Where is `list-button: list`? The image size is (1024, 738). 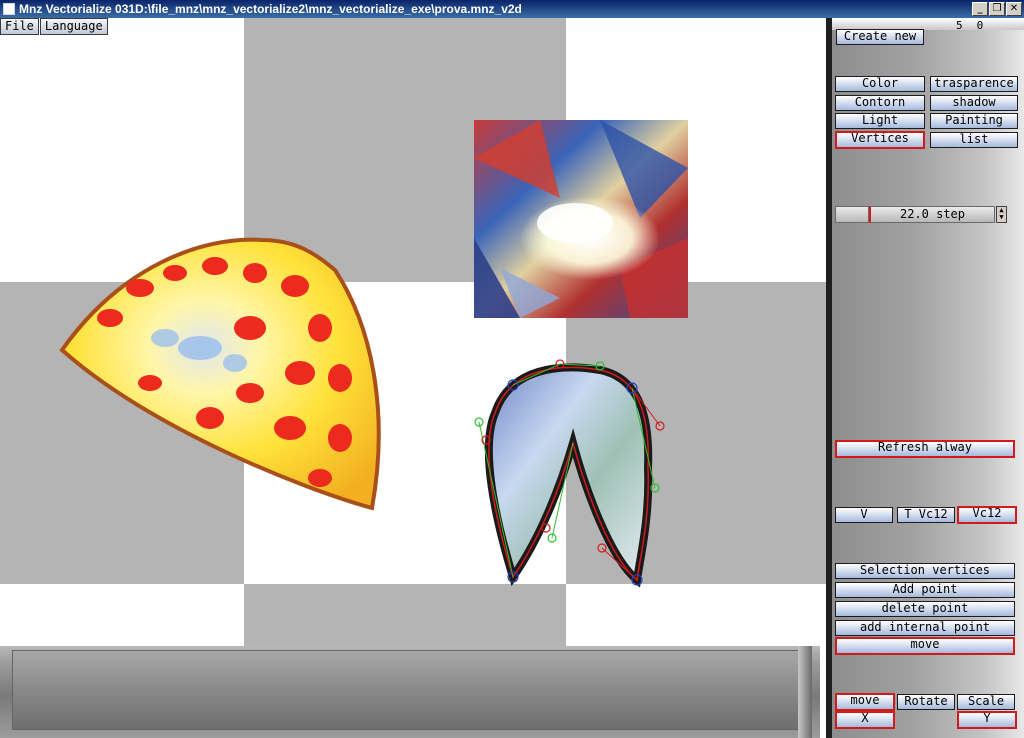
list-button: list is located at coordinates (974, 140).